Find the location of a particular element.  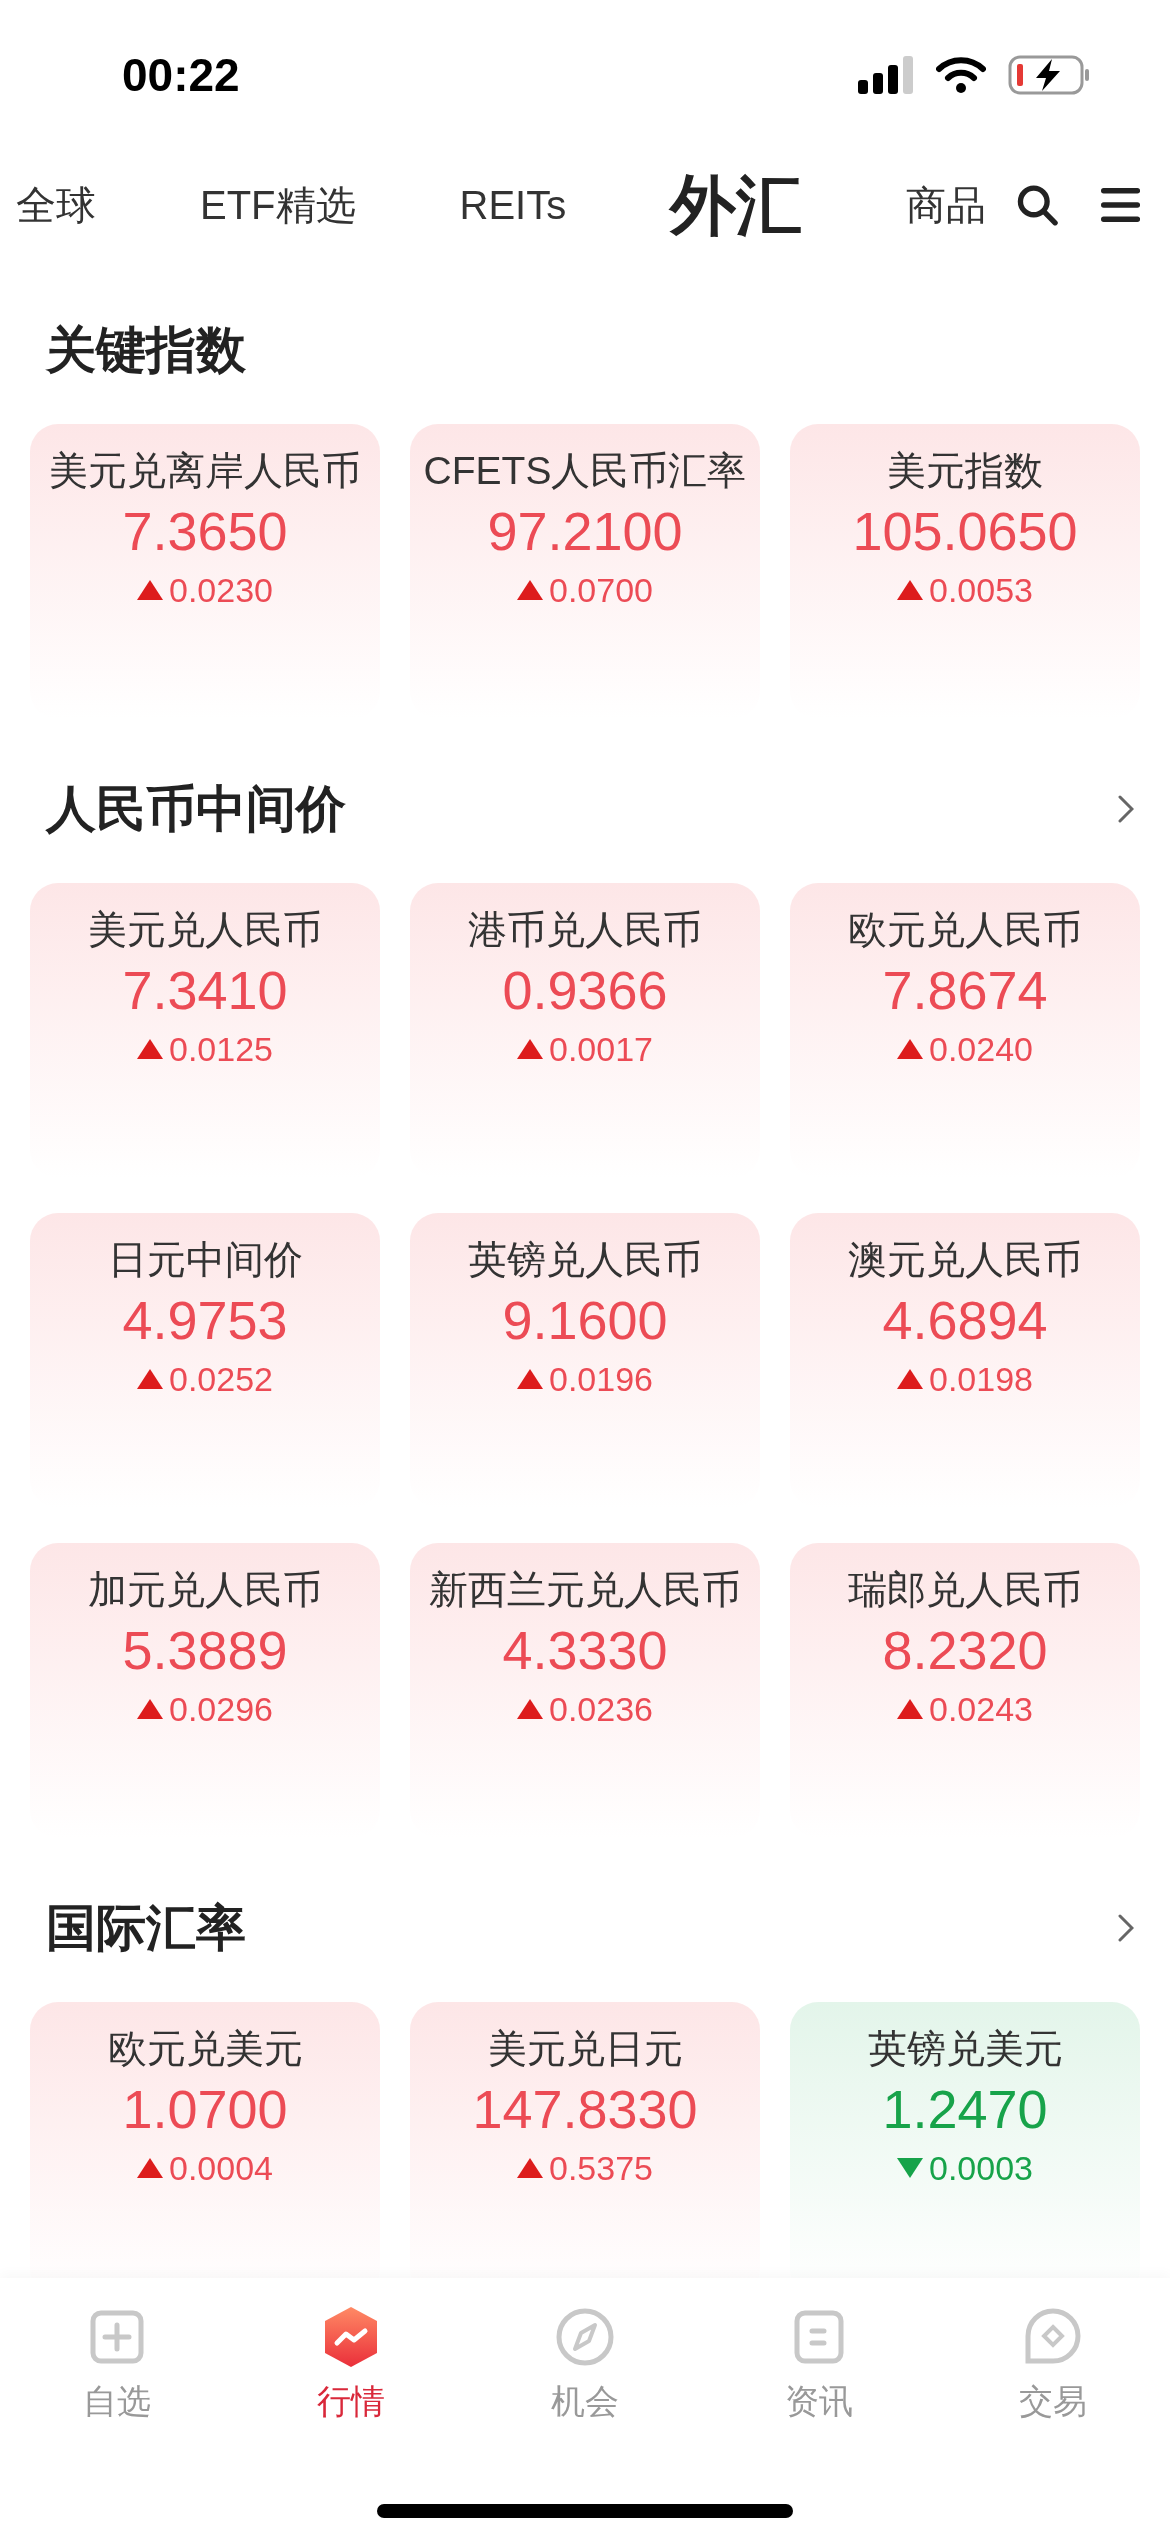

menu-icon is located at coordinates (1120, 205).